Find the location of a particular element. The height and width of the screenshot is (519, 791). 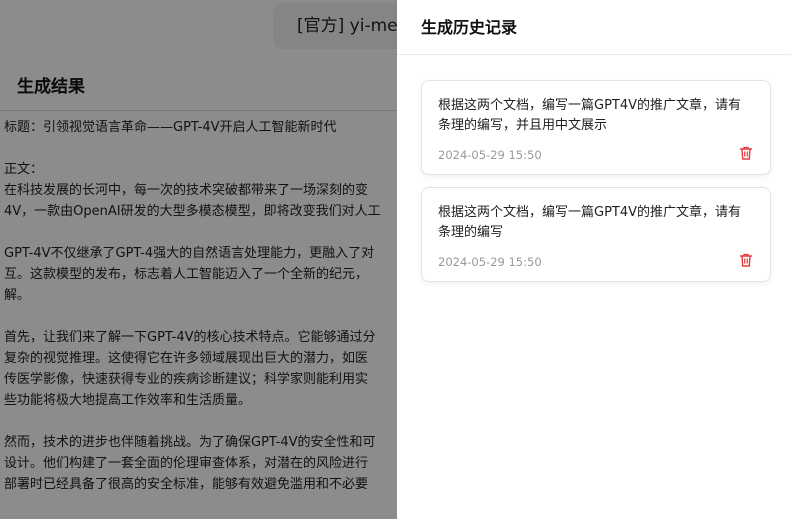

history-item-text: 根据这两个文档，编写一篇GPT4V的推广文章，请有条理的编写，并且用中文展示 is located at coordinates (590, 115).